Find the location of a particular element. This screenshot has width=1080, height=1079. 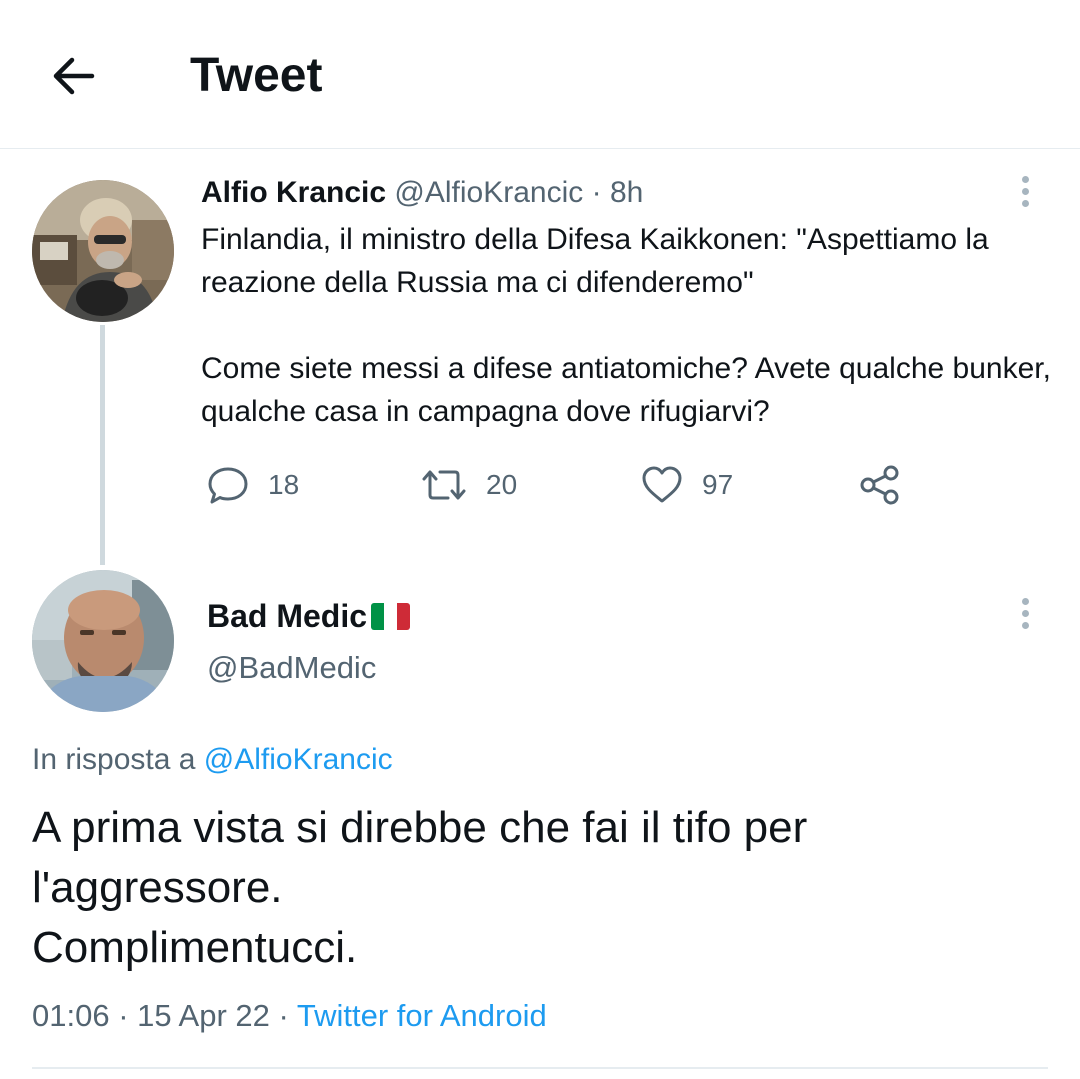

author-name-row: Bad Medic is located at coordinates (309, 616).